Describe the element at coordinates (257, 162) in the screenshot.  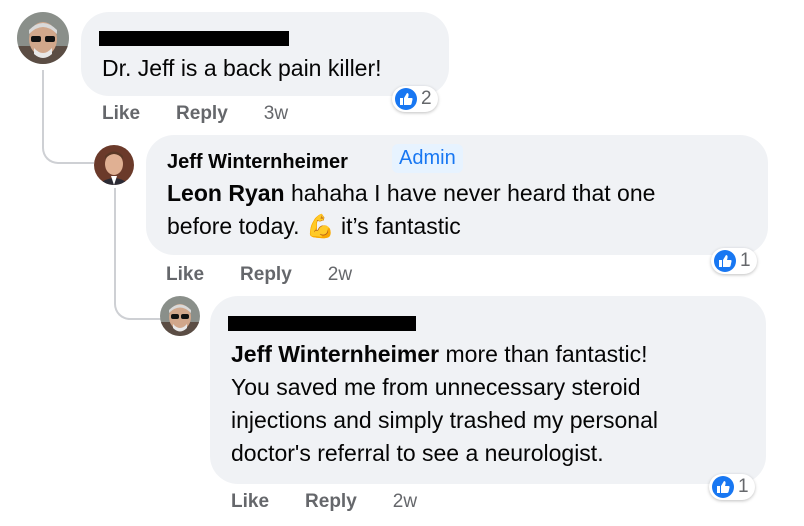
I see `author-name: Jeff Winternheimer` at that location.